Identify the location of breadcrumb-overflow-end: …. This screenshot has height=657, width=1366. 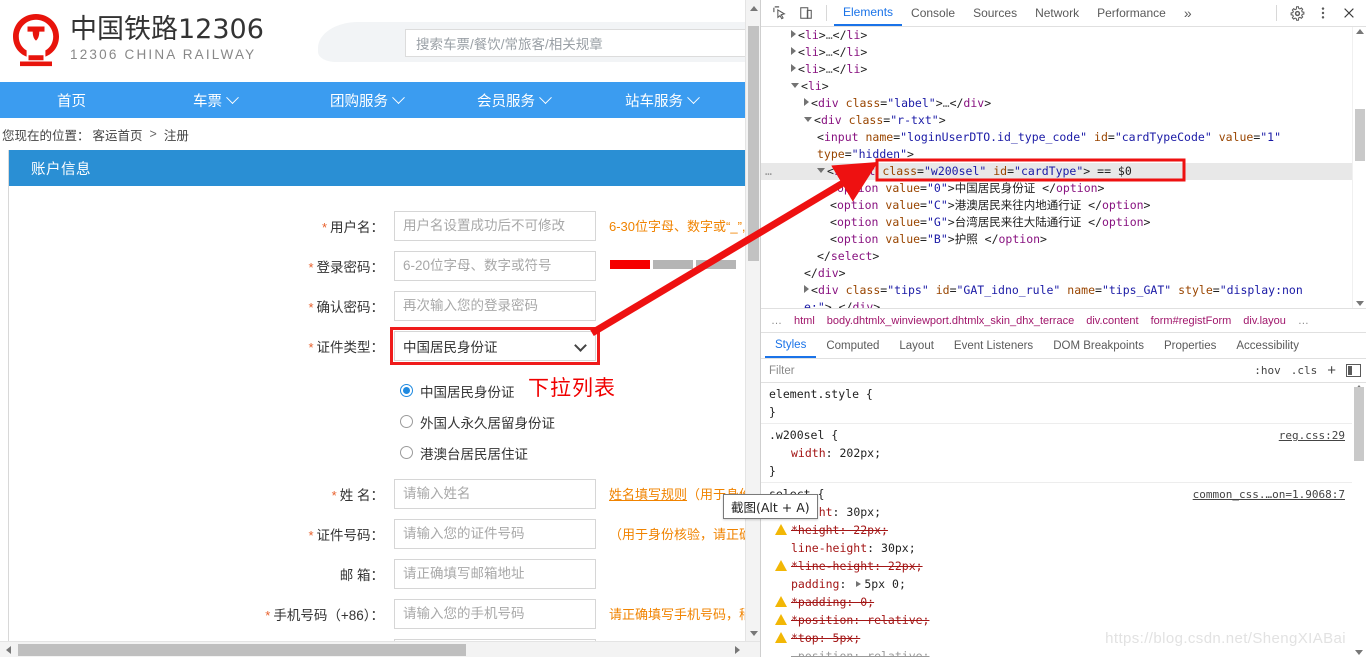
(1303, 321).